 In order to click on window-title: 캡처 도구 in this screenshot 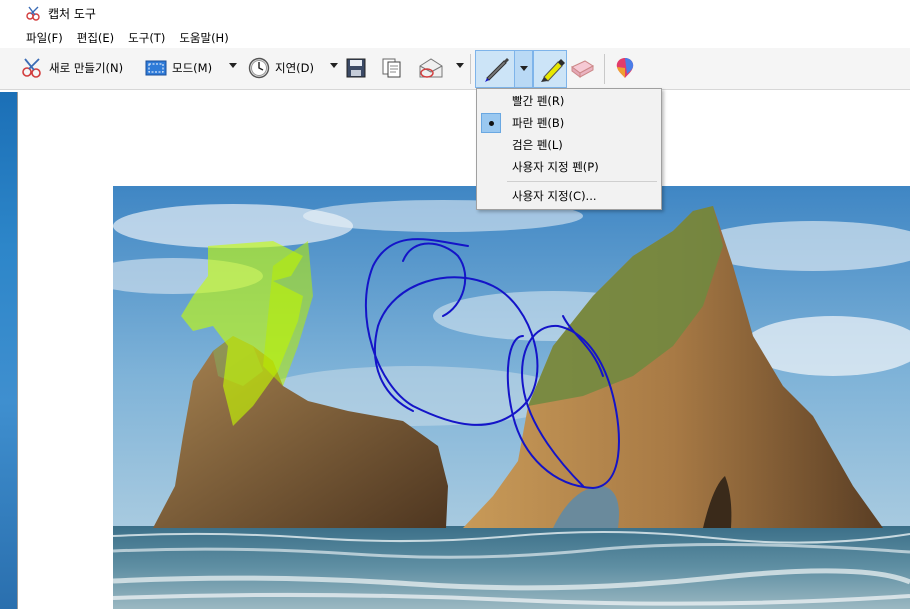, I will do `click(72, 13)`.